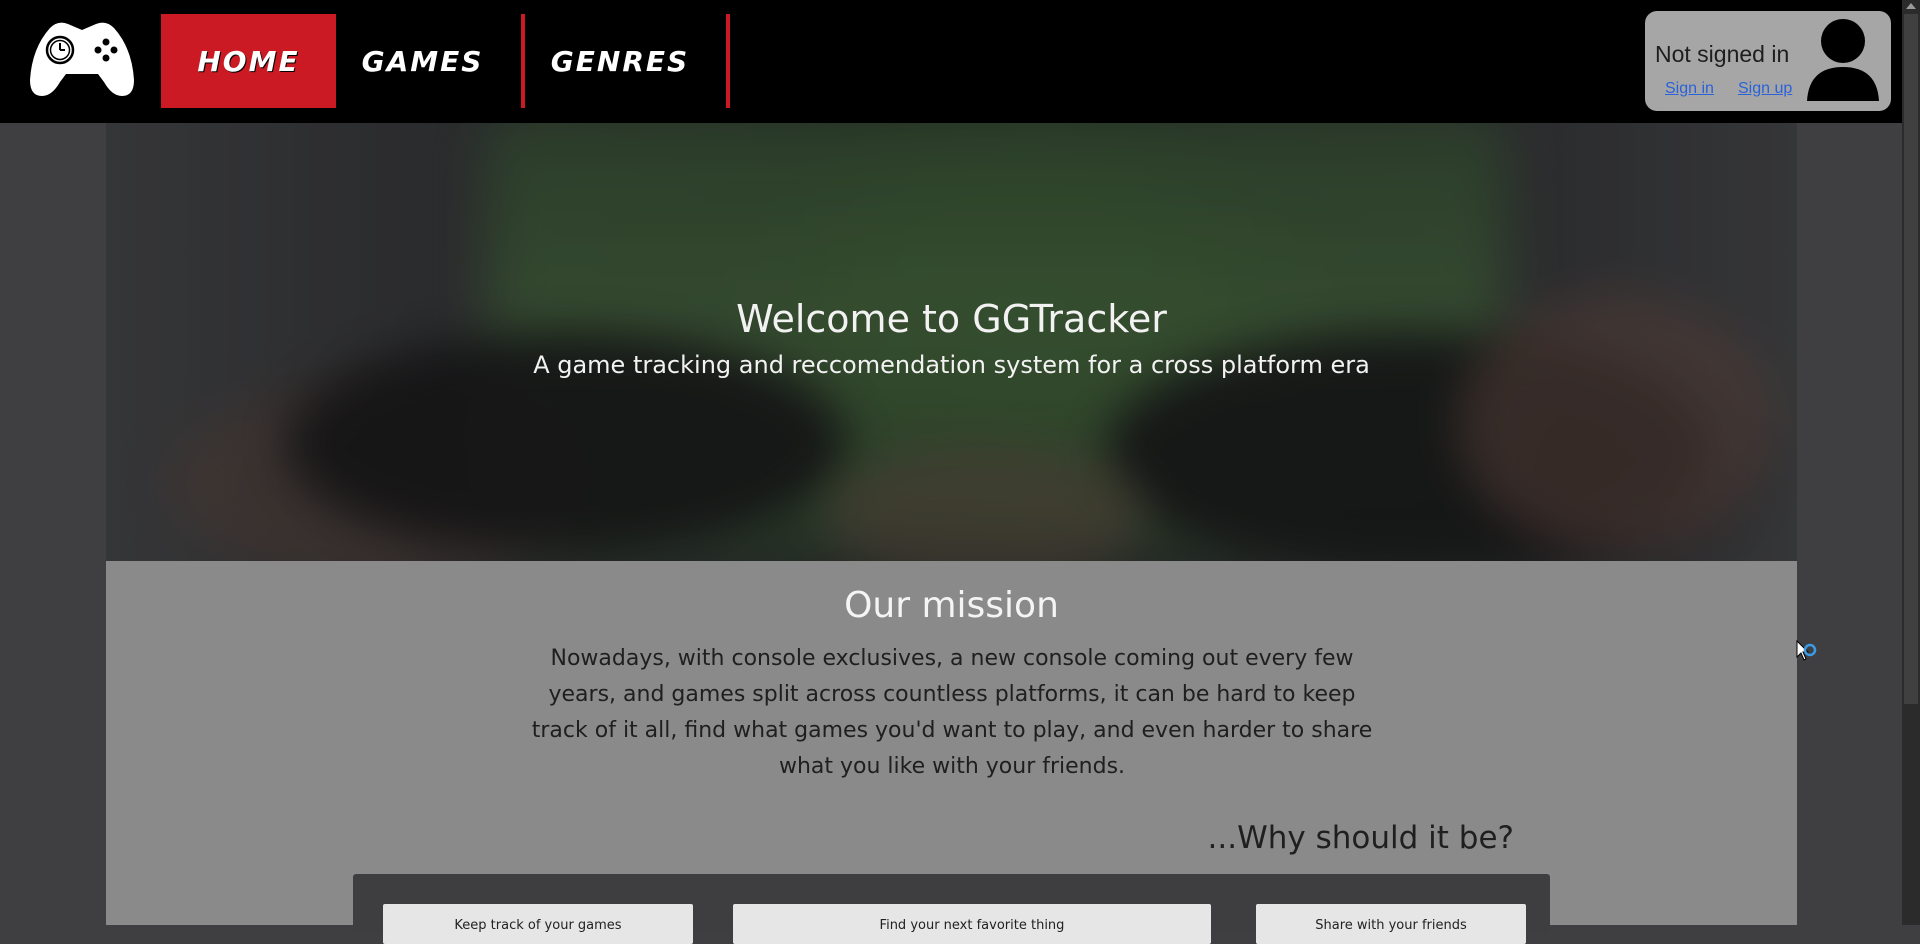 The width and height of the screenshot is (1920, 944). What do you see at coordinates (1911, 6) in the screenshot?
I see `scroll-up-arrow-icon` at bounding box center [1911, 6].